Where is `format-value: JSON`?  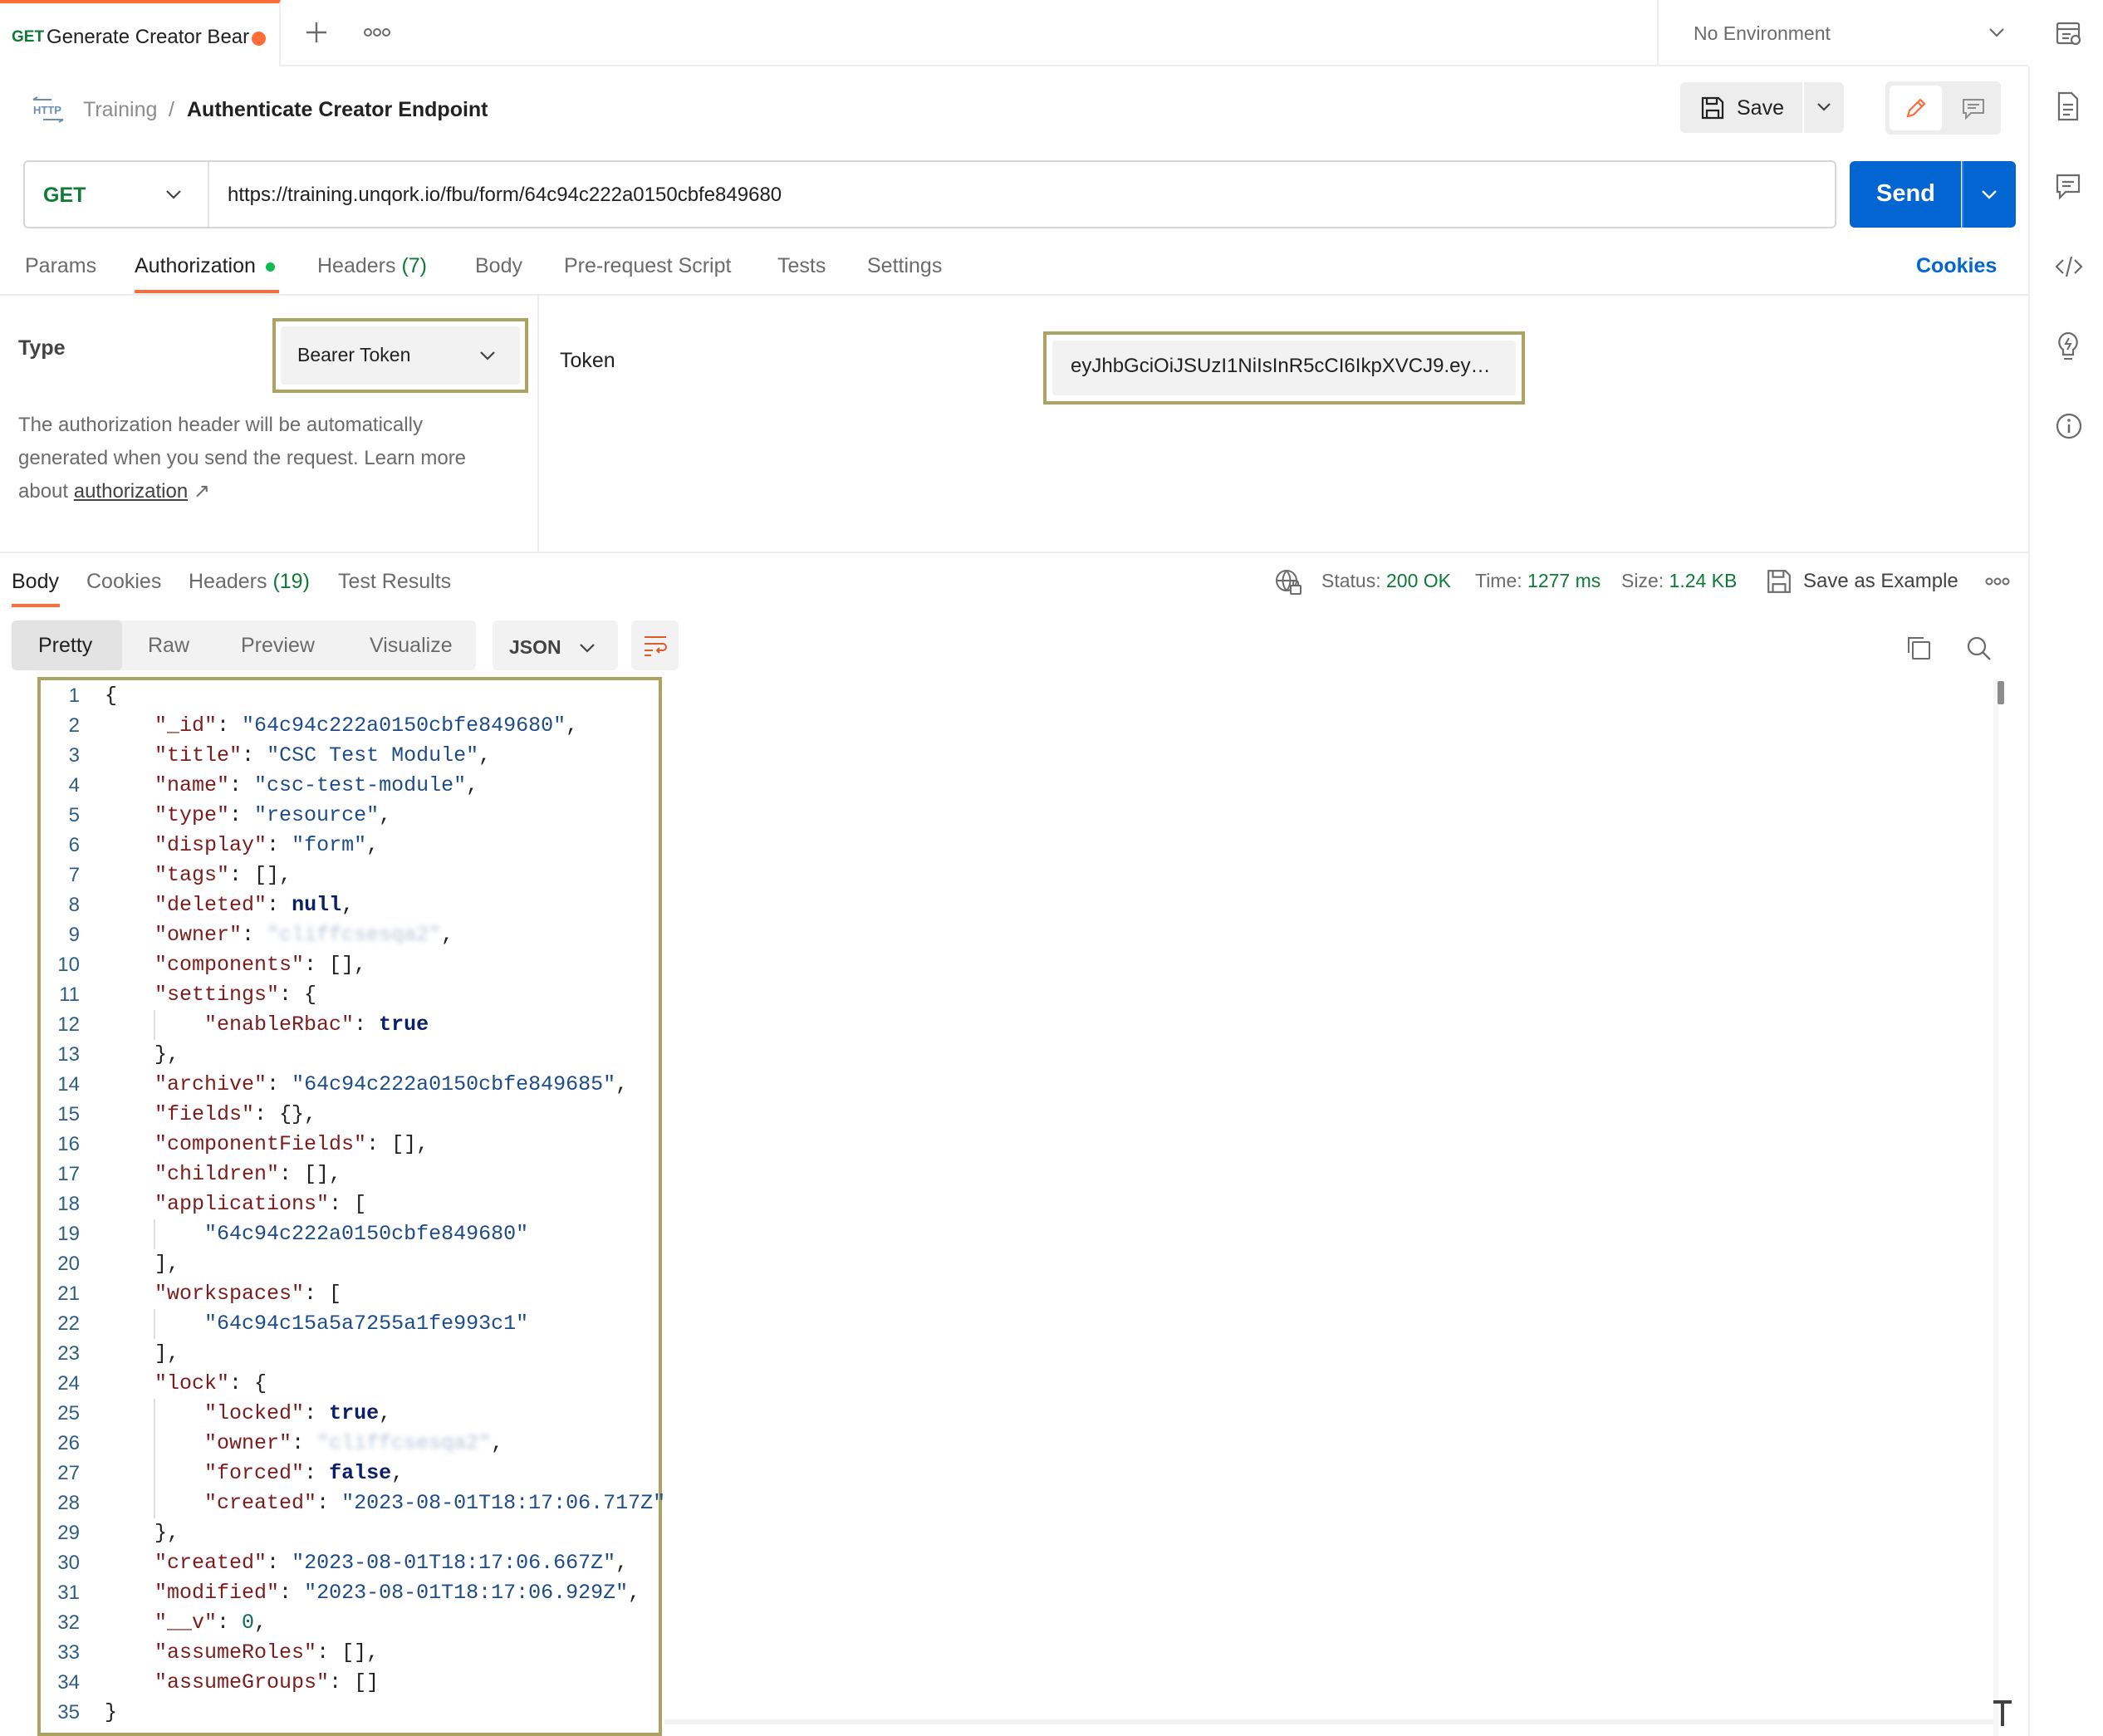
format-value: JSON is located at coordinates (535, 647).